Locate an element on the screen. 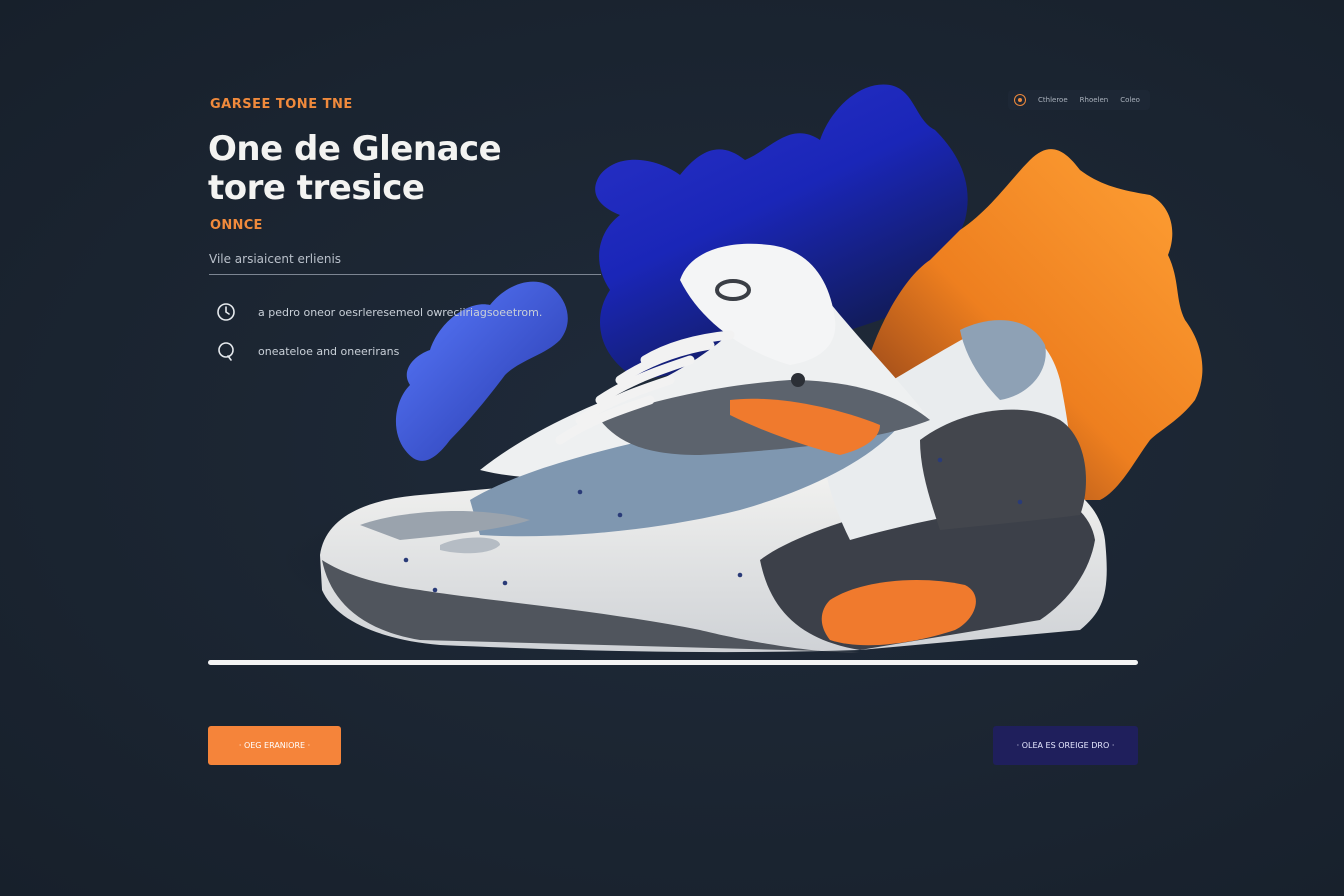 This screenshot has height=896, width=1344. nav-item: Coleo is located at coordinates (1130, 100).